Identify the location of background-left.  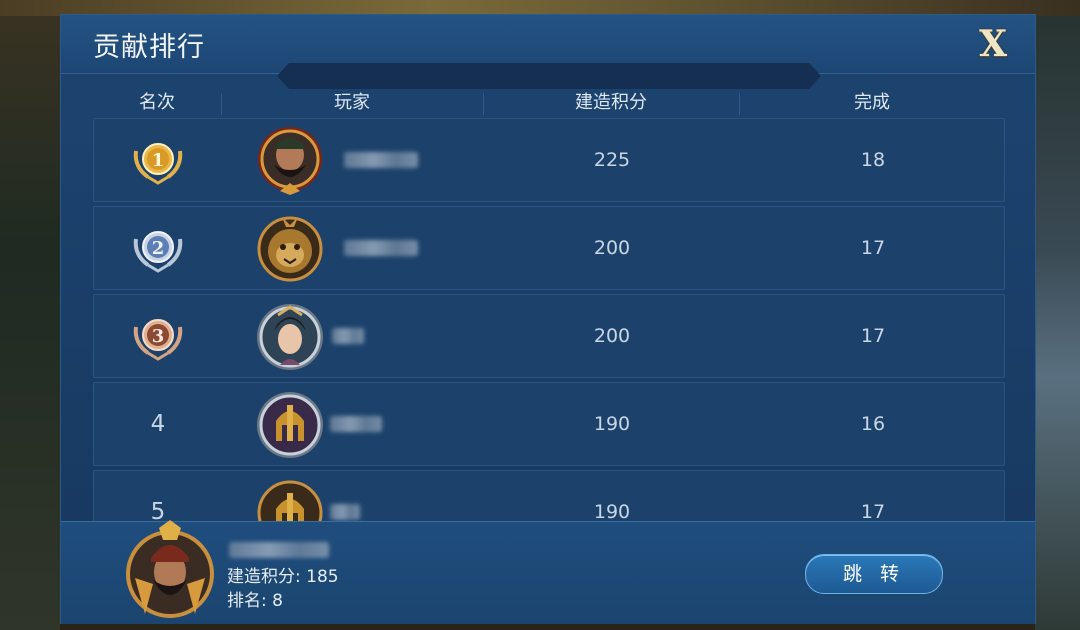
(30, 315).